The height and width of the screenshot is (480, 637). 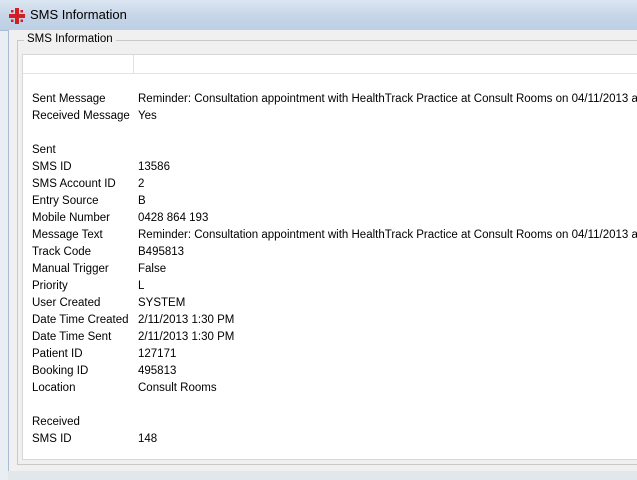 What do you see at coordinates (69, 99) in the screenshot?
I see `row-label: Sent Message` at bounding box center [69, 99].